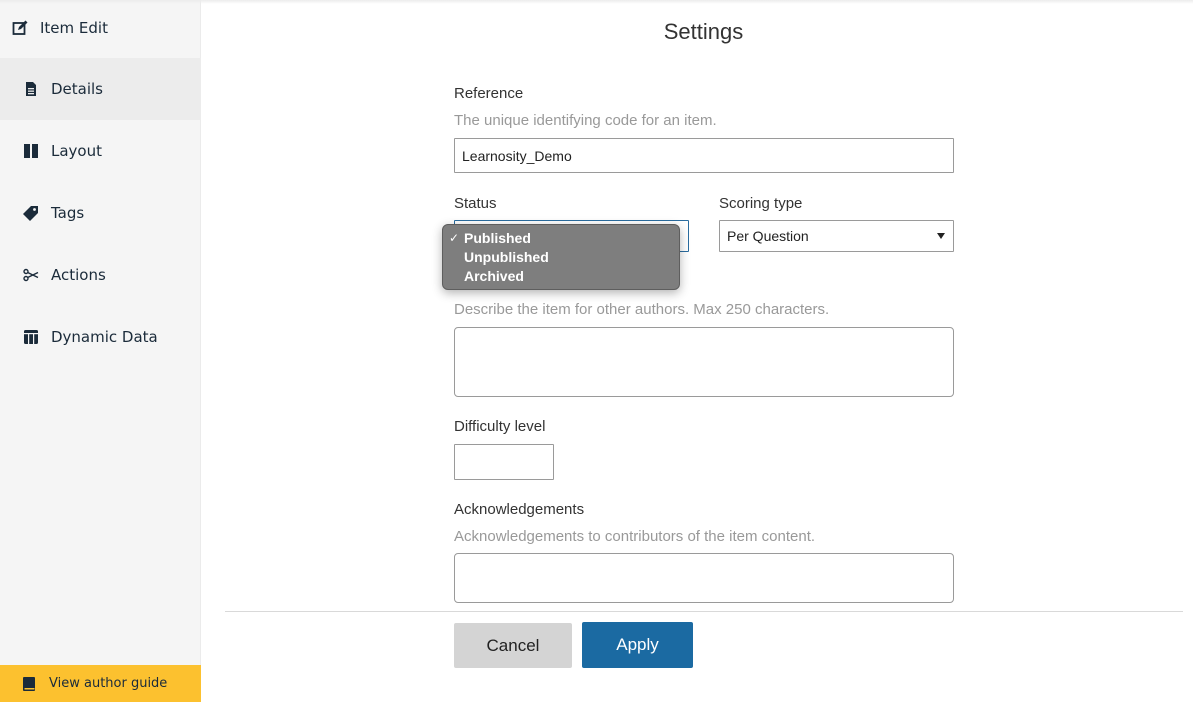 Image resolution: width=1193 pixels, height=702 pixels. I want to click on scoring-type-select: Per Question, so click(836, 236).